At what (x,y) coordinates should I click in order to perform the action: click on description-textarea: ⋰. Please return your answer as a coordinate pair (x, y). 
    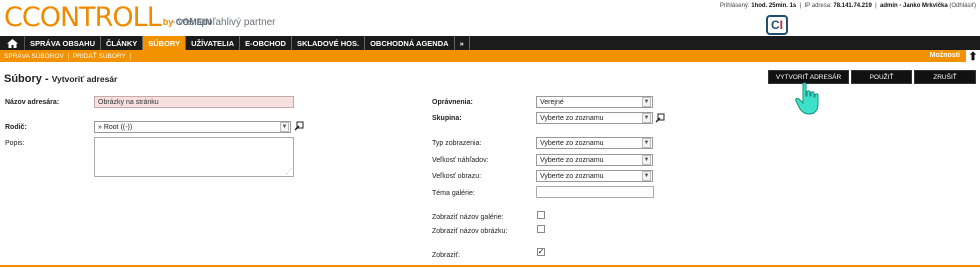
    Looking at the image, I should click on (194, 157).